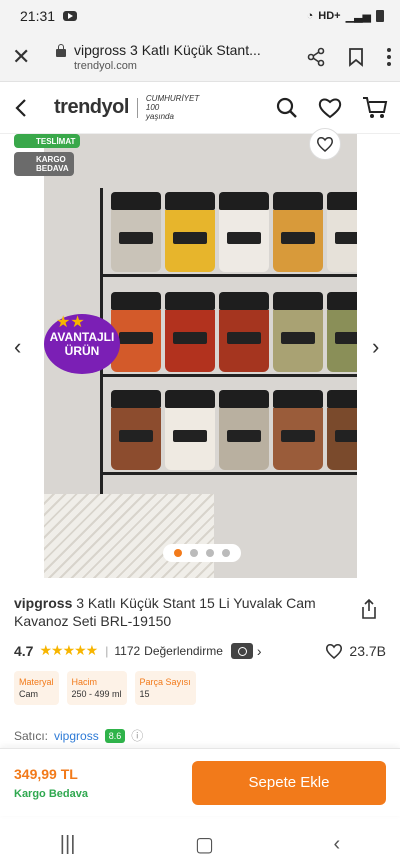 The image size is (400, 866). I want to click on more-options-icon, so click(389, 57).